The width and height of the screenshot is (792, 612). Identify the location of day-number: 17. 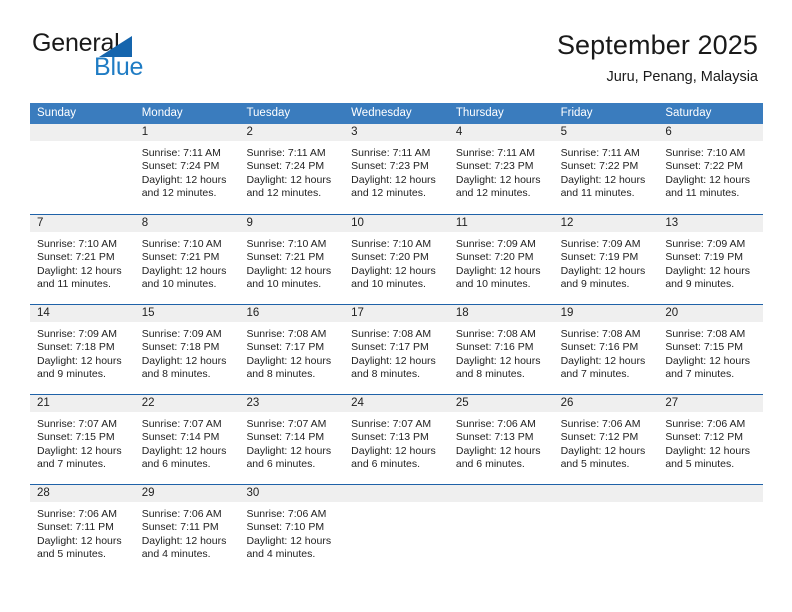
(396, 313).